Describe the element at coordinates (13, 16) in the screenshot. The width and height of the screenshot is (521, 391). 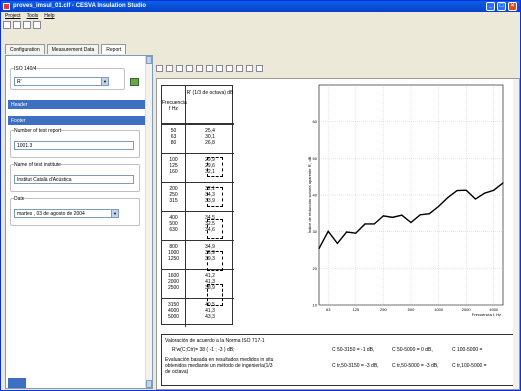
I see `menu-project: Project` at that location.